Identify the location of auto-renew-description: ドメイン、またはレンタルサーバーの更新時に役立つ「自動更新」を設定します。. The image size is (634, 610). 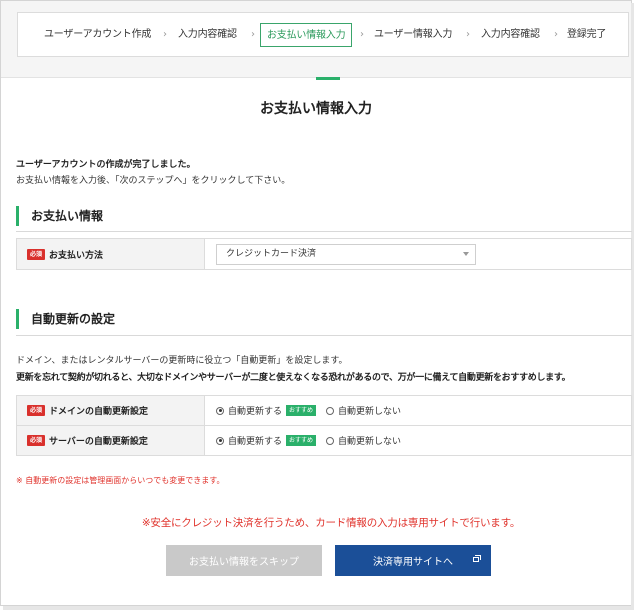
(182, 361).